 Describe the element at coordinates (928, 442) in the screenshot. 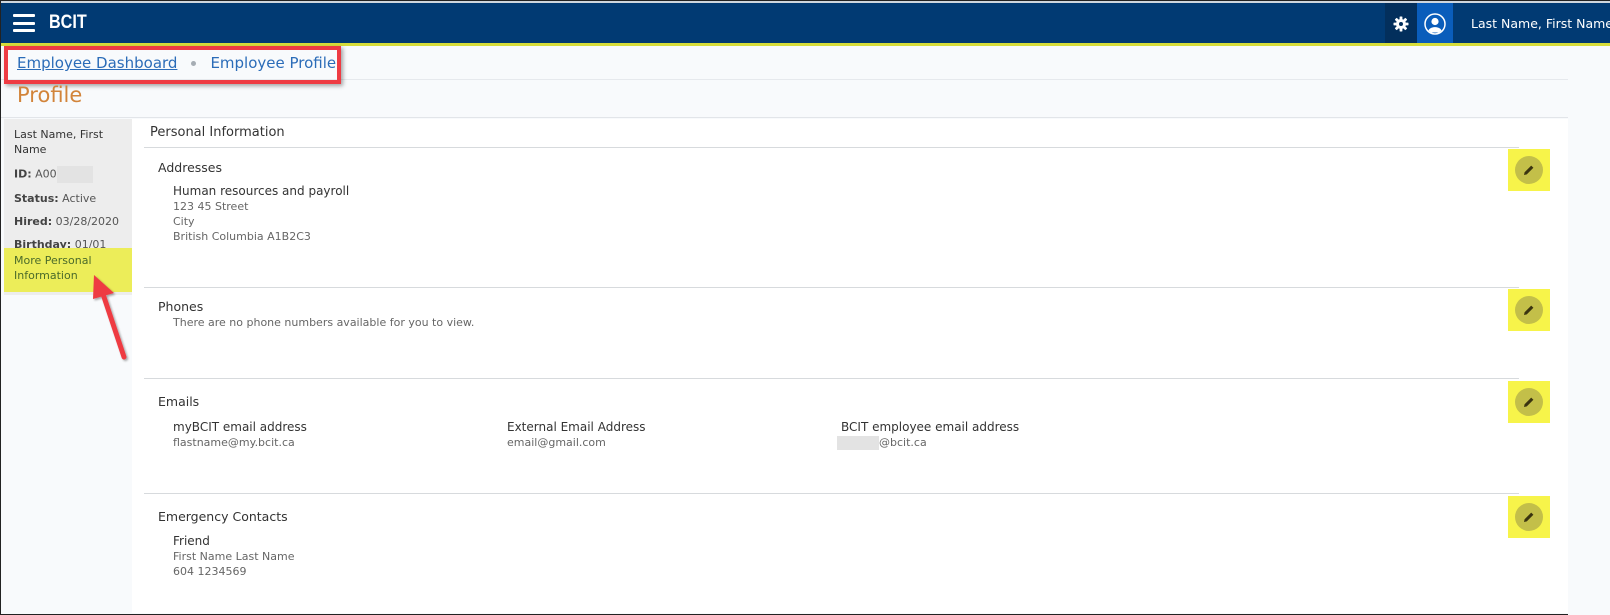

I see `email-value-row: @bcit.ca` at that location.